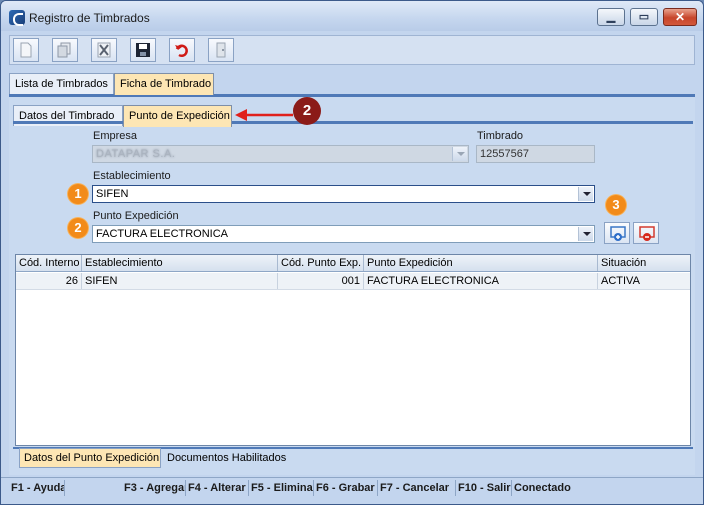  Describe the element at coordinates (307, 111) in the screenshot. I see `annotation-badge-tab: 2` at that location.